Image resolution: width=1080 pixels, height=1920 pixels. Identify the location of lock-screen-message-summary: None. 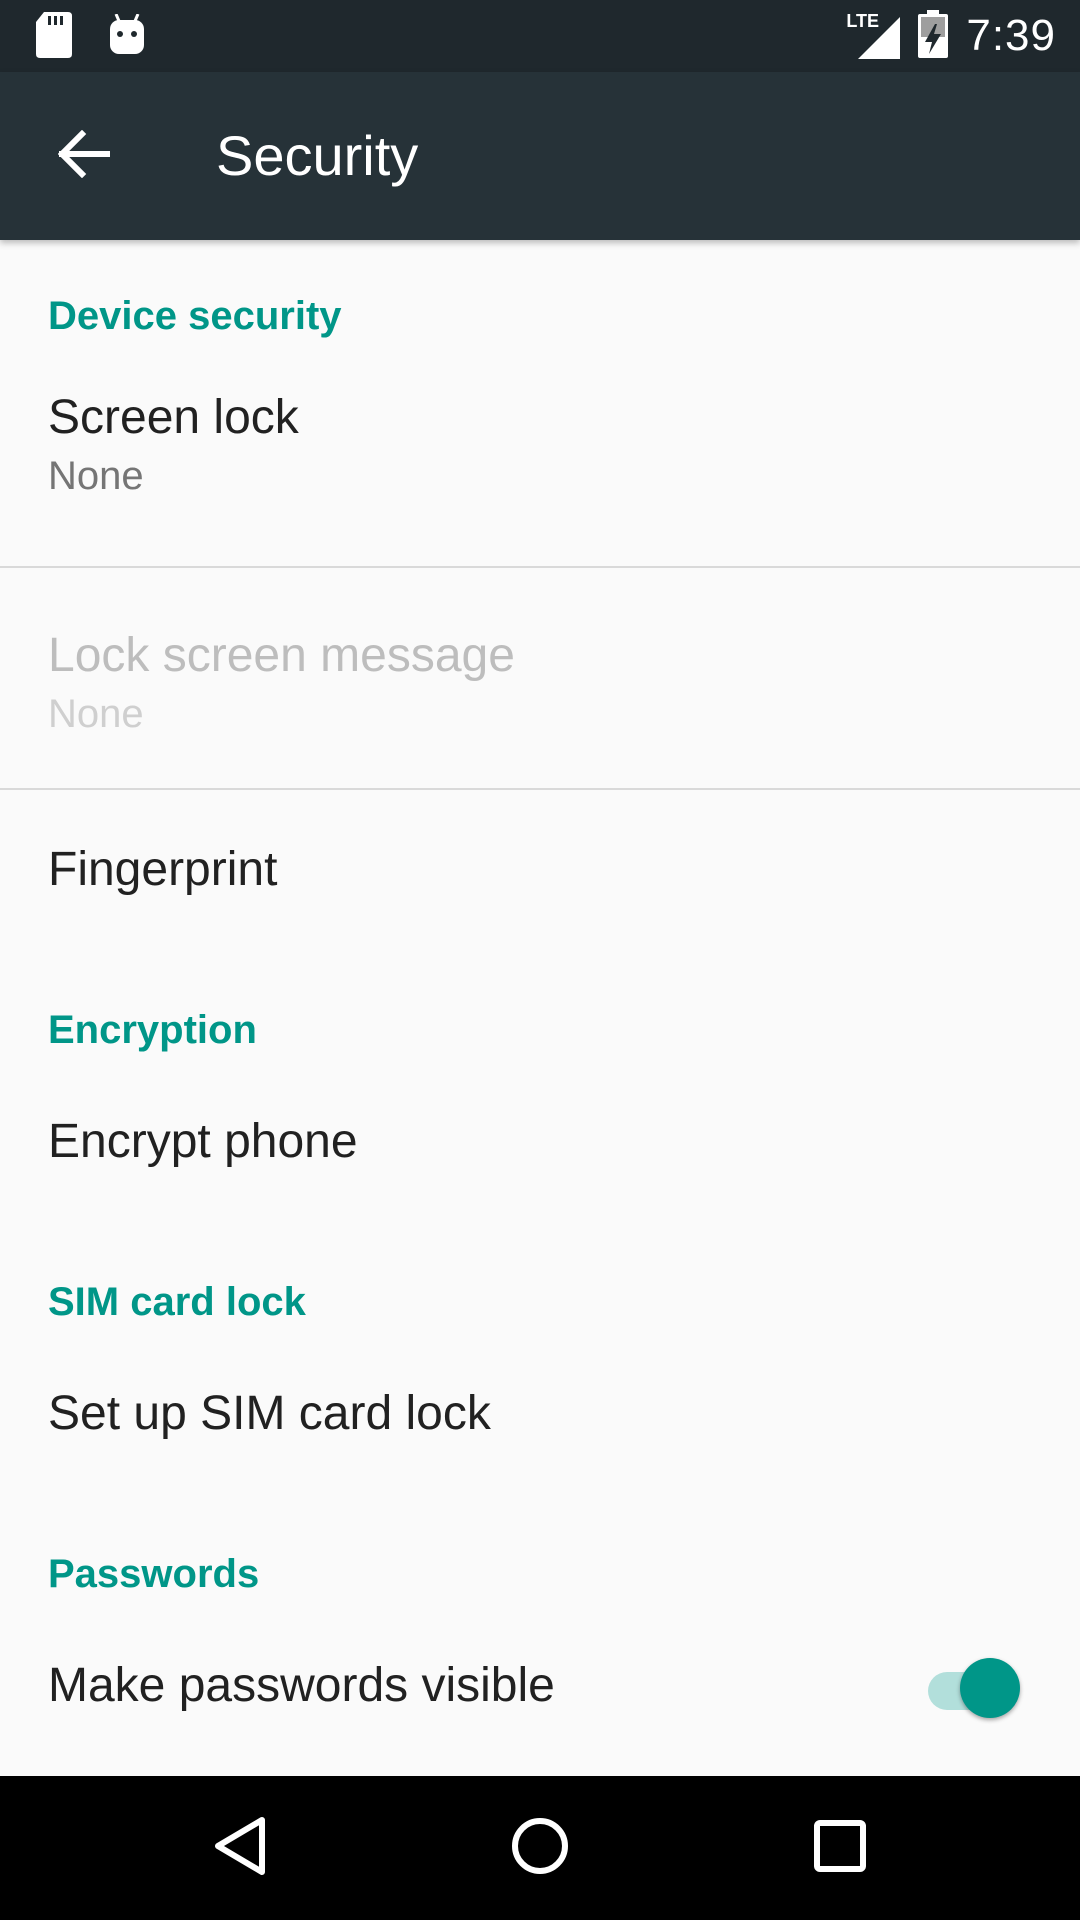
(96, 714).